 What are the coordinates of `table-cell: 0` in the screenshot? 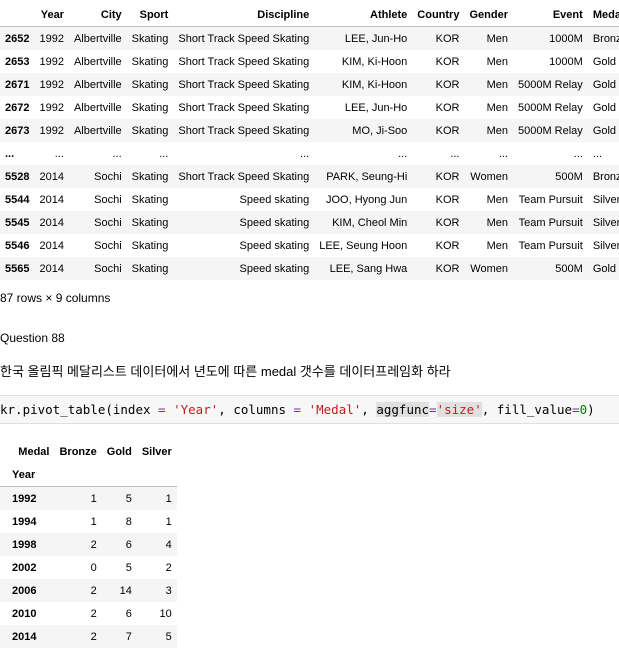 It's located at (93, 567).